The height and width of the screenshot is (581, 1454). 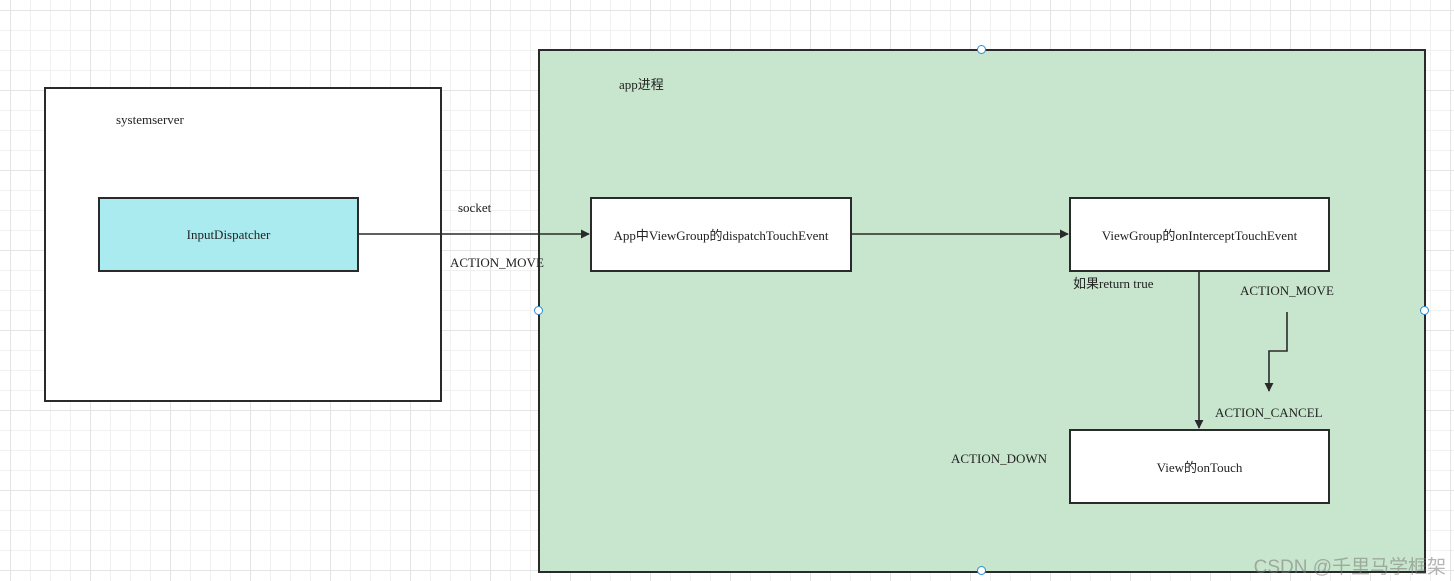 What do you see at coordinates (1287, 290) in the screenshot?
I see `action-move-label-2: ACTION_MOVE` at bounding box center [1287, 290].